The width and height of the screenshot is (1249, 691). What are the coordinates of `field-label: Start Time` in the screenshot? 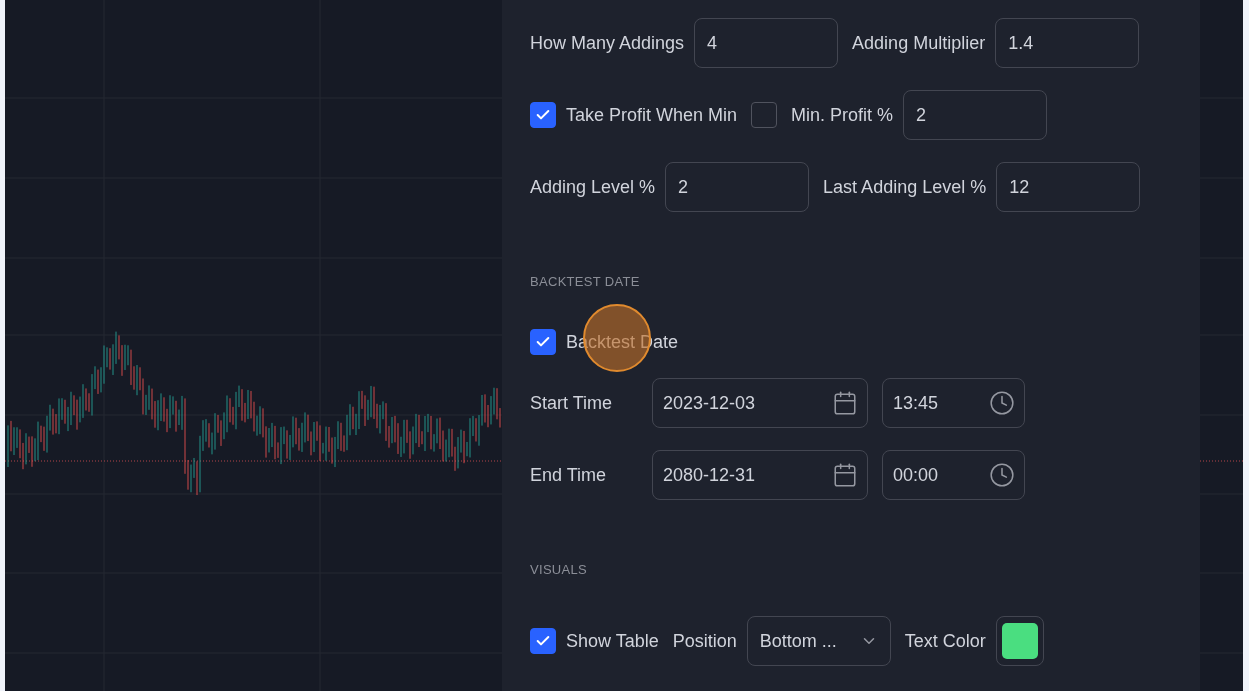 It's located at (572, 403).